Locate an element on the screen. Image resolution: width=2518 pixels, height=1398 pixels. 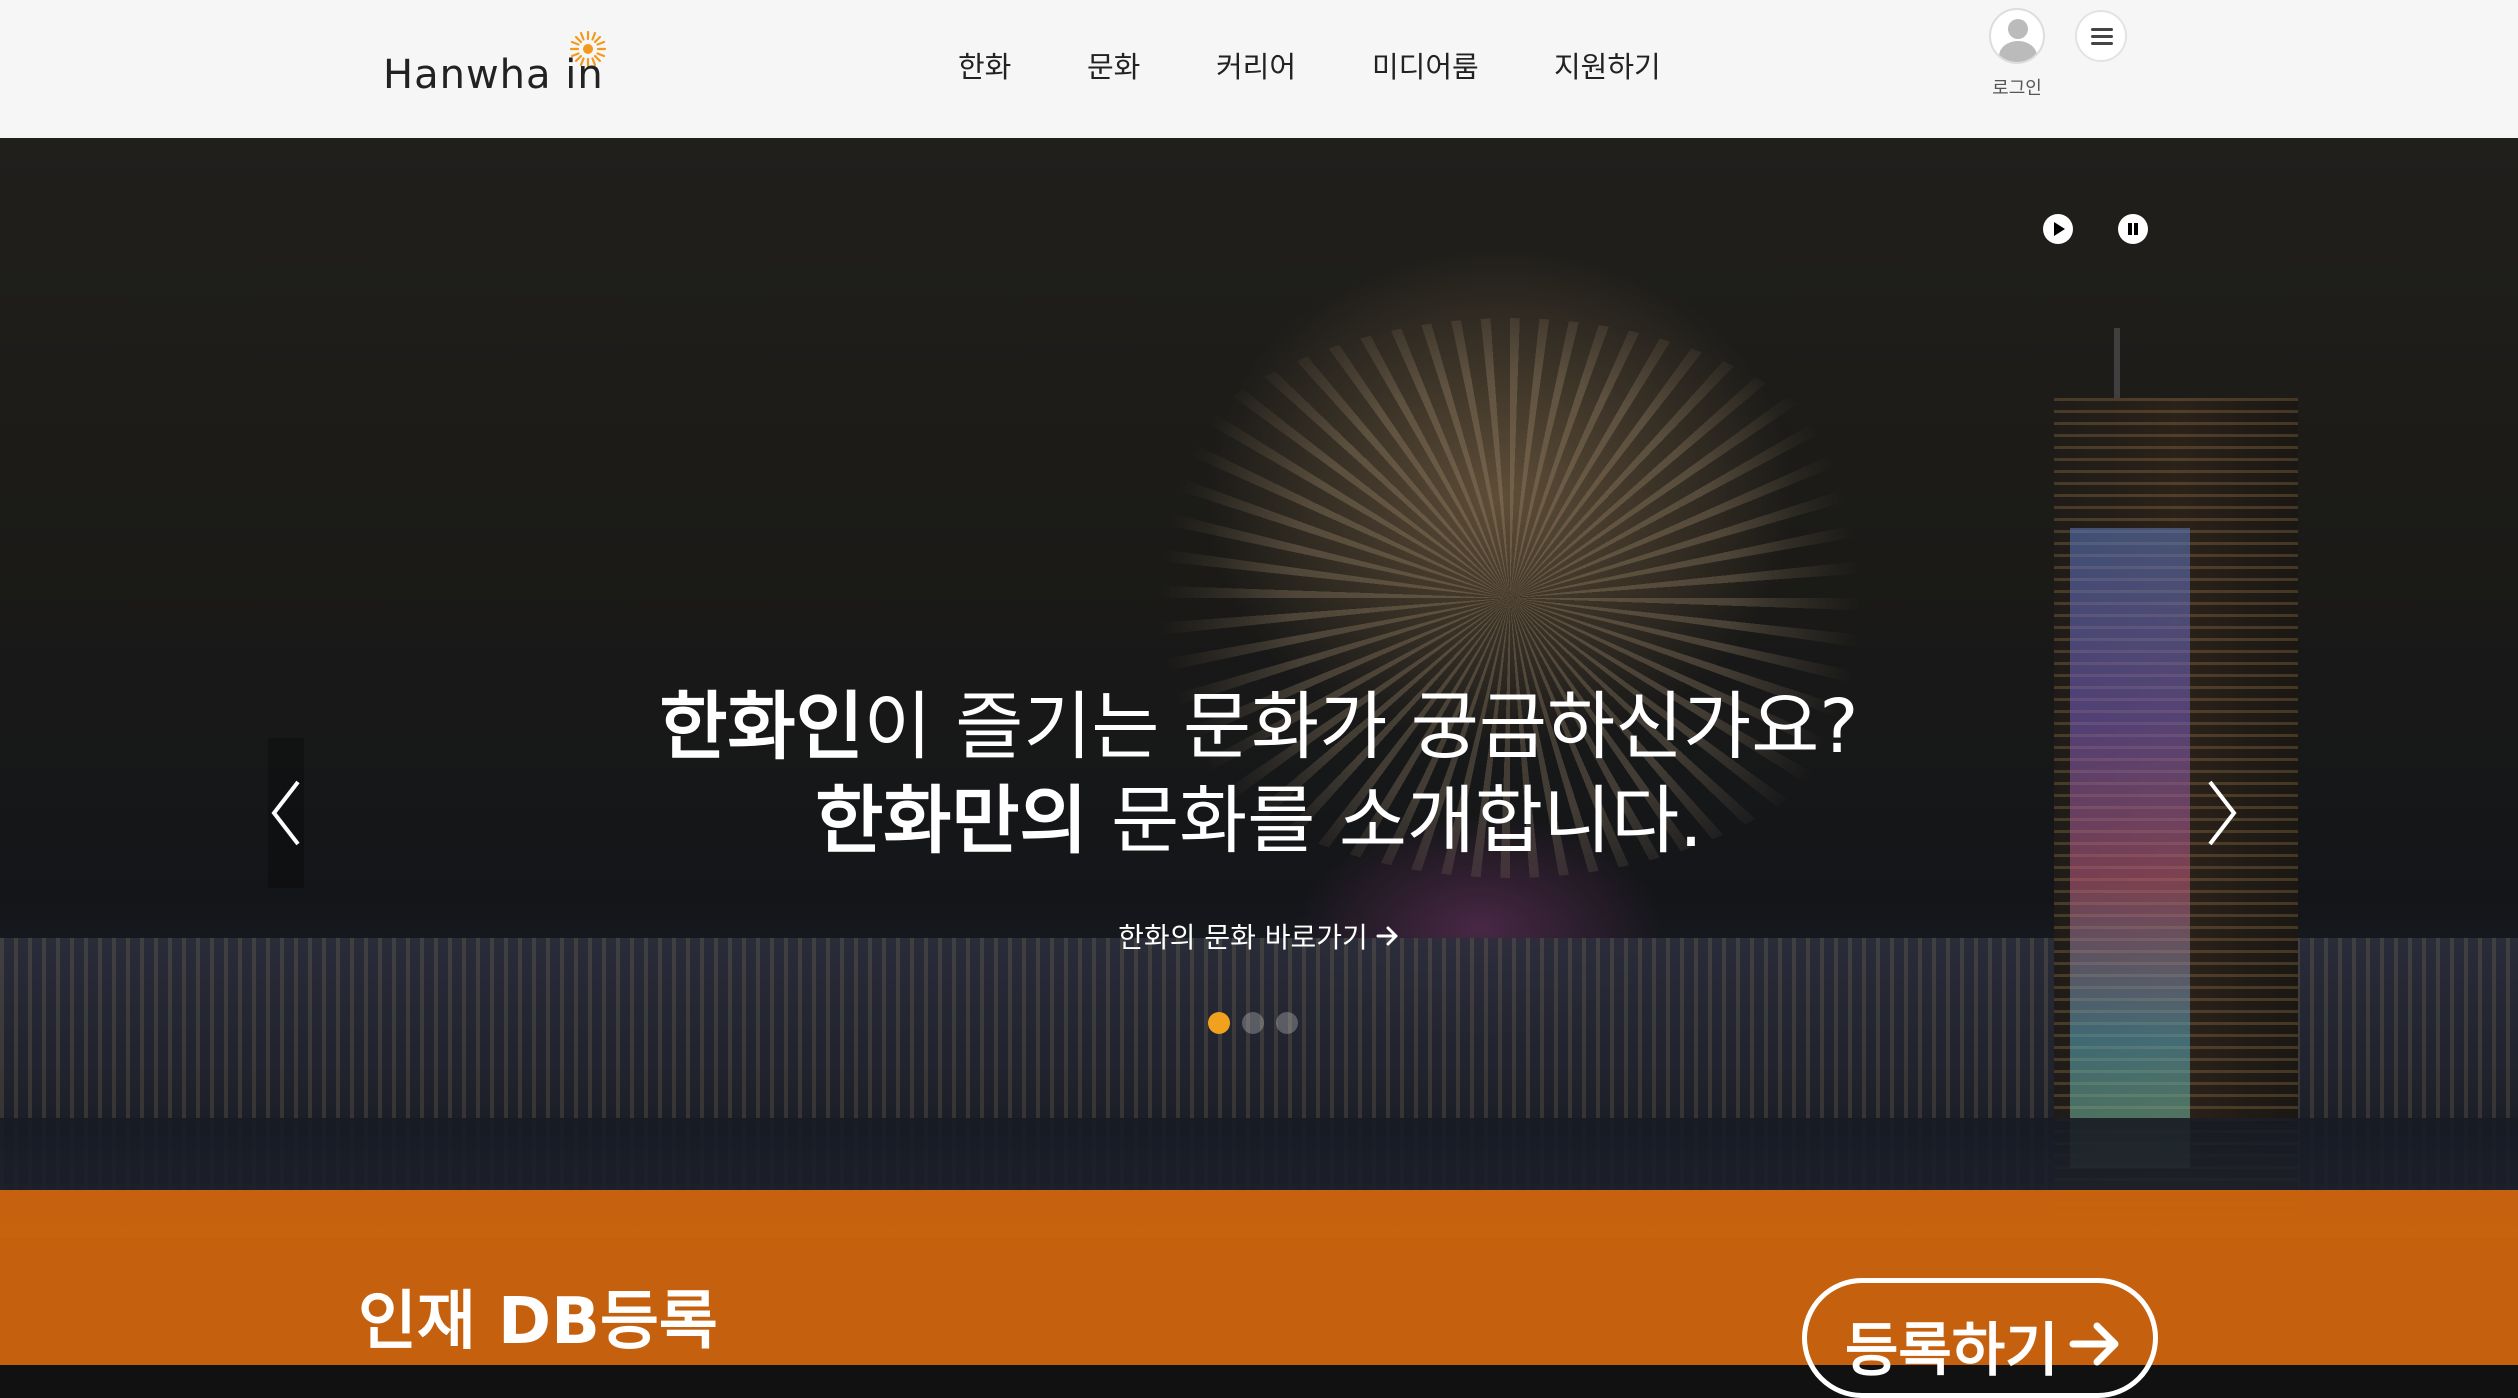
user-avatar-icon is located at coordinates (2017, 36).